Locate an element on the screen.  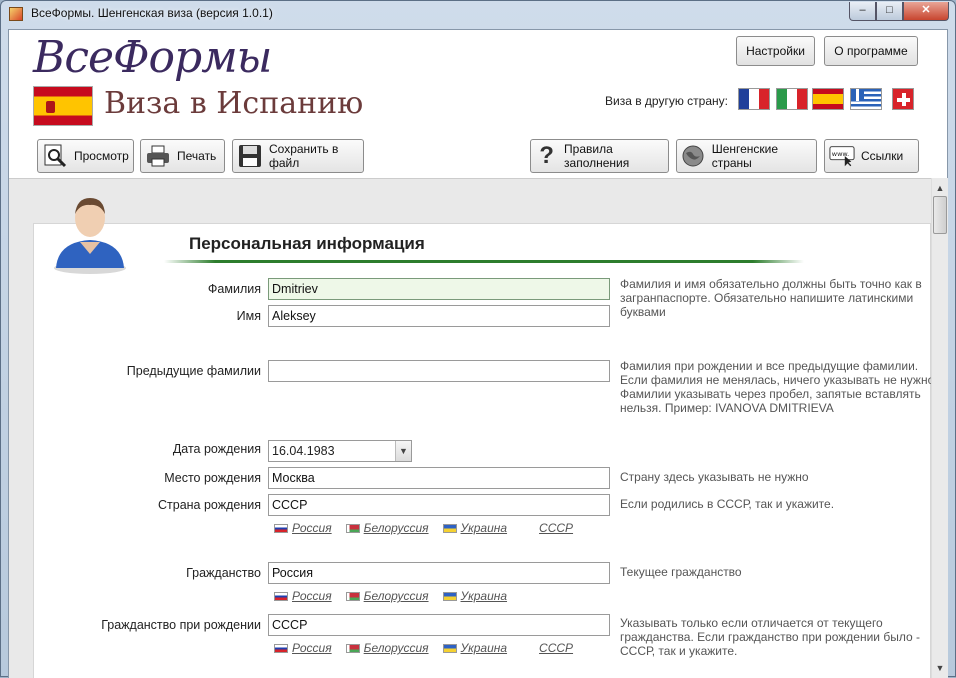
save-icon is located at coordinates (250, 156).